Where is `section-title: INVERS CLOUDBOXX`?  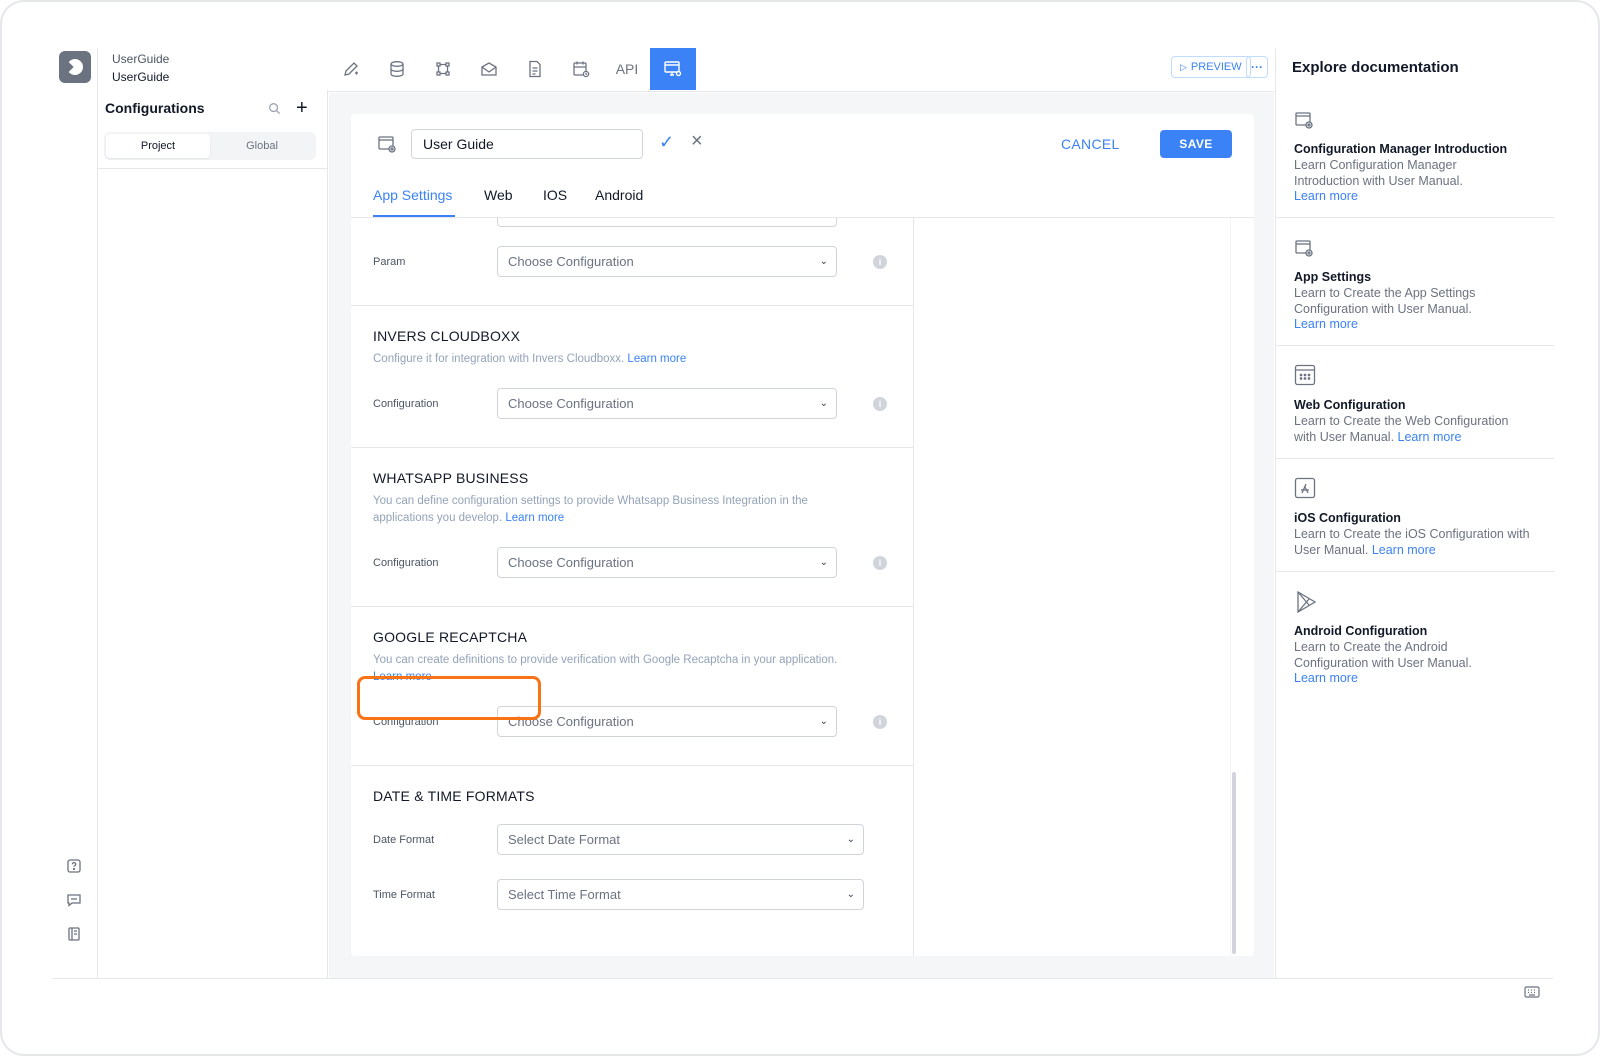 section-title: INVERS CLOUDBOXX is located at coordinates (447, 336).